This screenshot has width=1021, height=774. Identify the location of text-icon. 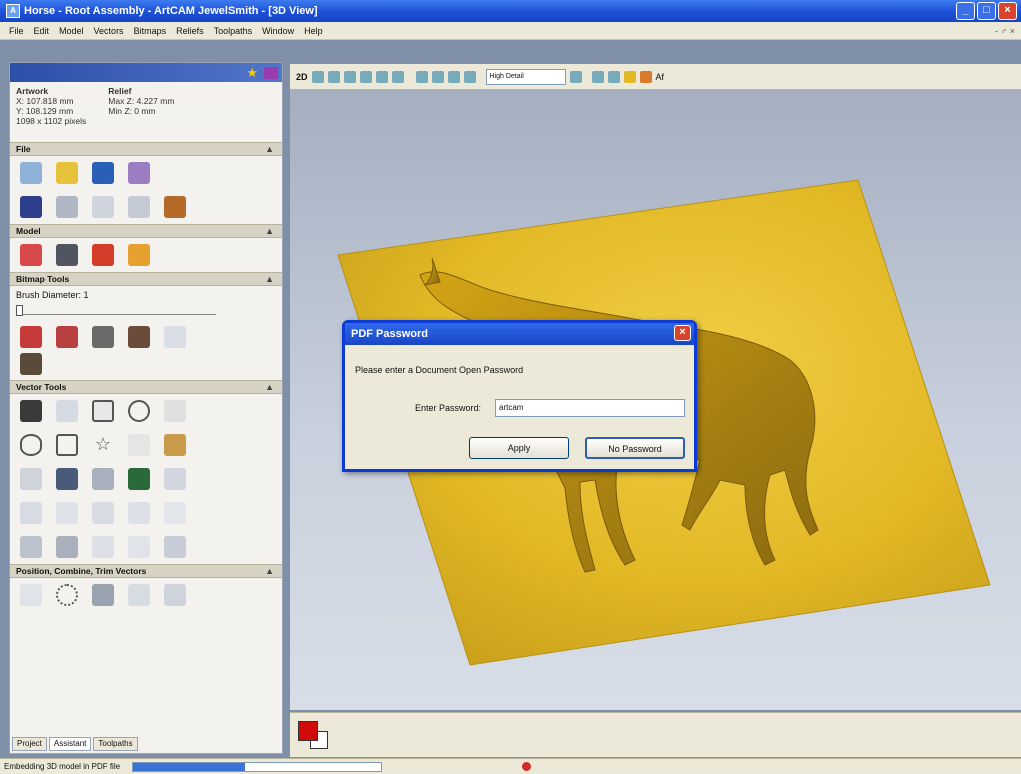
(175, 445).